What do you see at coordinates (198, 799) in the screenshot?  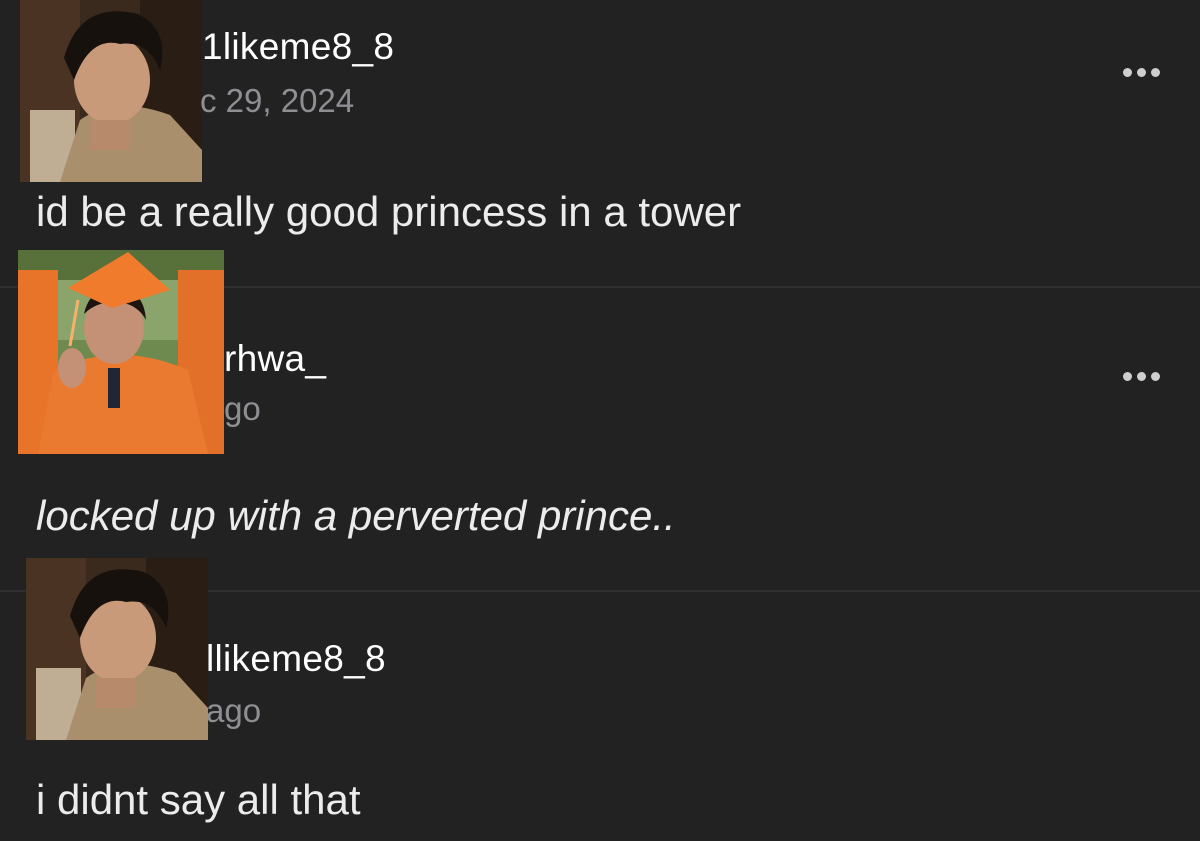 I see `comment-text: i didnt say all that` at bounding box center [198, 799].